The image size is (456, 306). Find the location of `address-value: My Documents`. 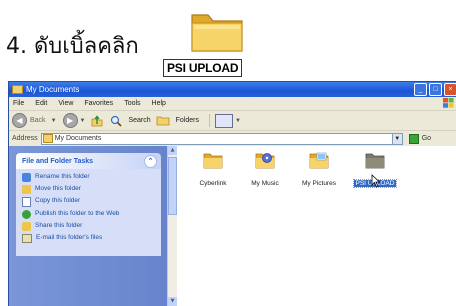

address-value: My Documents is located at coordinates (78, 138).